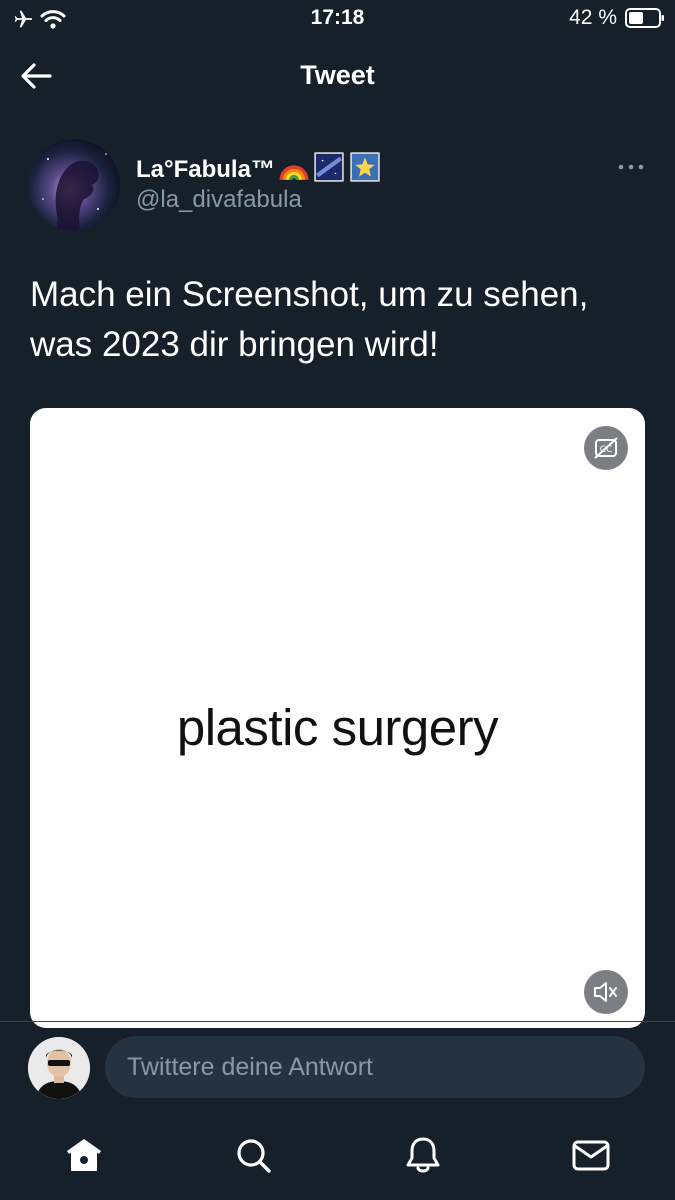  Describe the element at coordinates (423, 1155) in the screenshot. I see `notifications-icon` at that location.